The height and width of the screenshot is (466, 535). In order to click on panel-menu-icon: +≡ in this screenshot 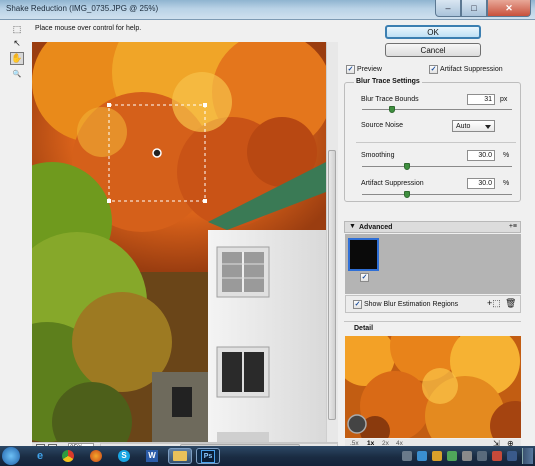, I will do `click(513, 226)`.